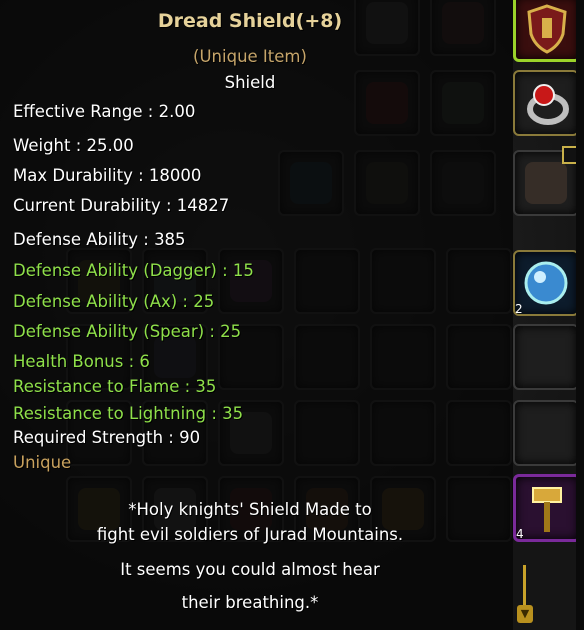 Image resolution: width=584 pixels, height=630 pixels. What do you see at coordinates (127, 331) in the screenshot?
I see `stat-defense-spear: Defense Ability (Spear) : 25` at bounding box center [127, 331].